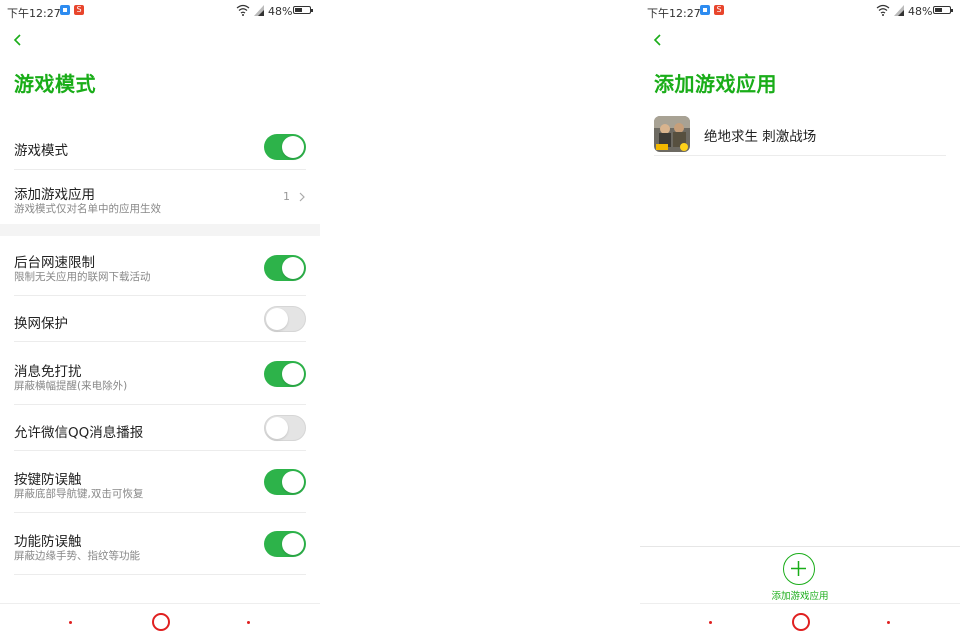 This screenshot has height=640, width=960. What do you see at coordinates (160, 197) in the screenshot?
I see `setting-row-add-game-app: 添加游戏应用 游戏模式仅对名单中的应用生效 1` at bounding box center [160, 197].